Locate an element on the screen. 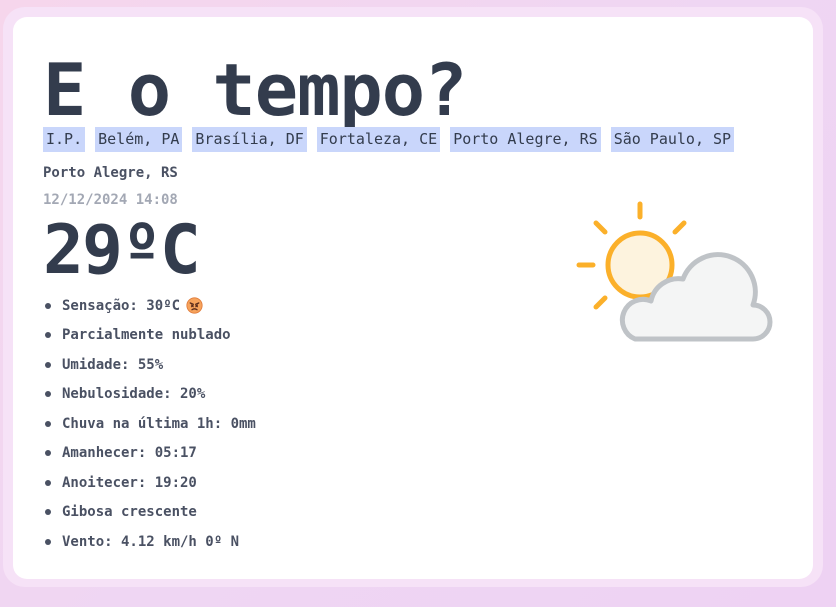 Image resolution: width=836 pixels, height=607 pixels. location-name: Porto Alegre, RS is located at coordinates (110, 173).